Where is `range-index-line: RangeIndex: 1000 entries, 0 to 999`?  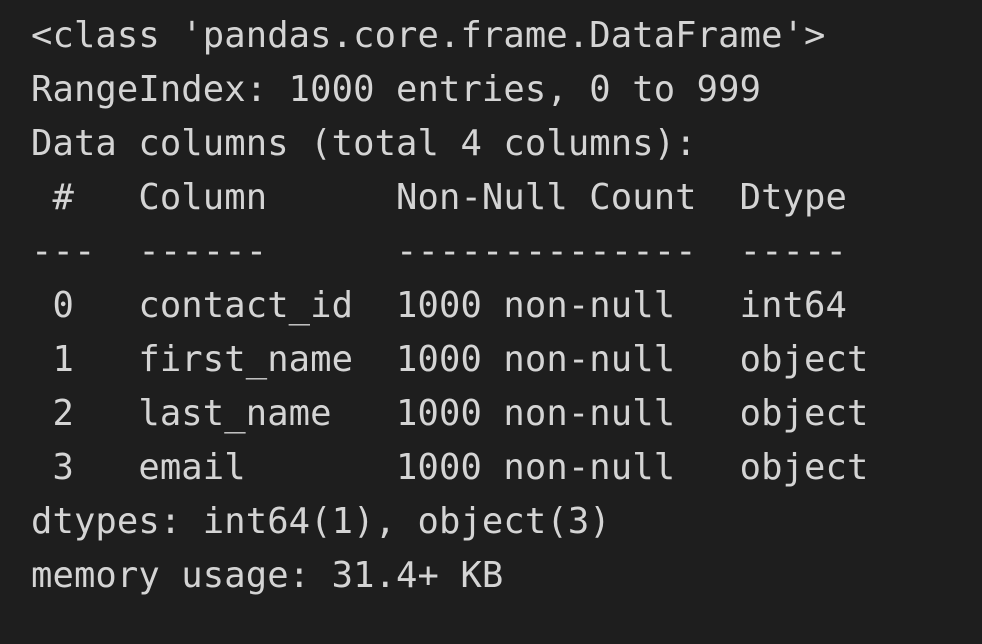
range-index-line: RangeIndex: 1000 entries, 0 to 999 is located at coordinates (396, 89).